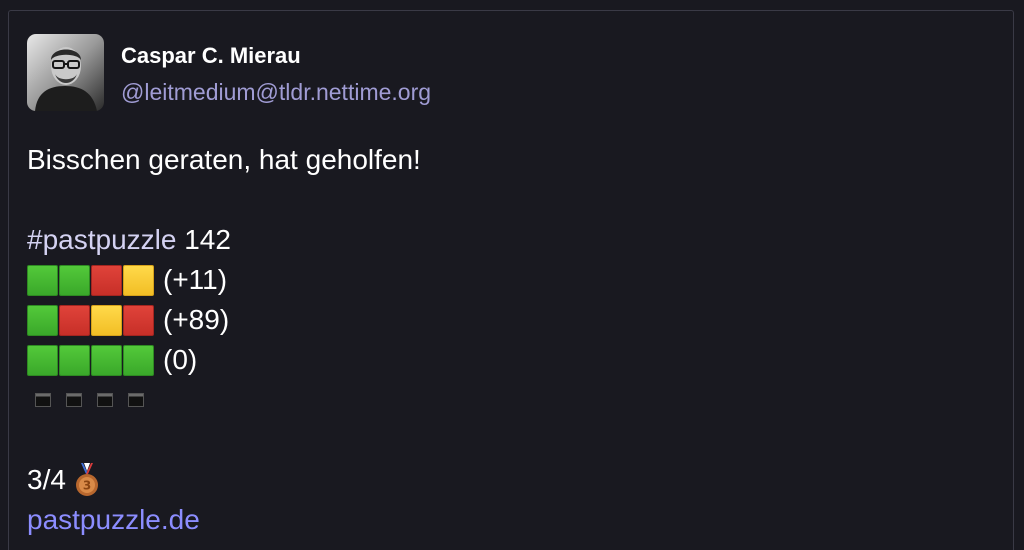 This screenshot has height=550, width=1024. What do you see at coordinates (224, 360) in the screenshot?
I see `result-row: (0)` at bounding box center [224, 360].